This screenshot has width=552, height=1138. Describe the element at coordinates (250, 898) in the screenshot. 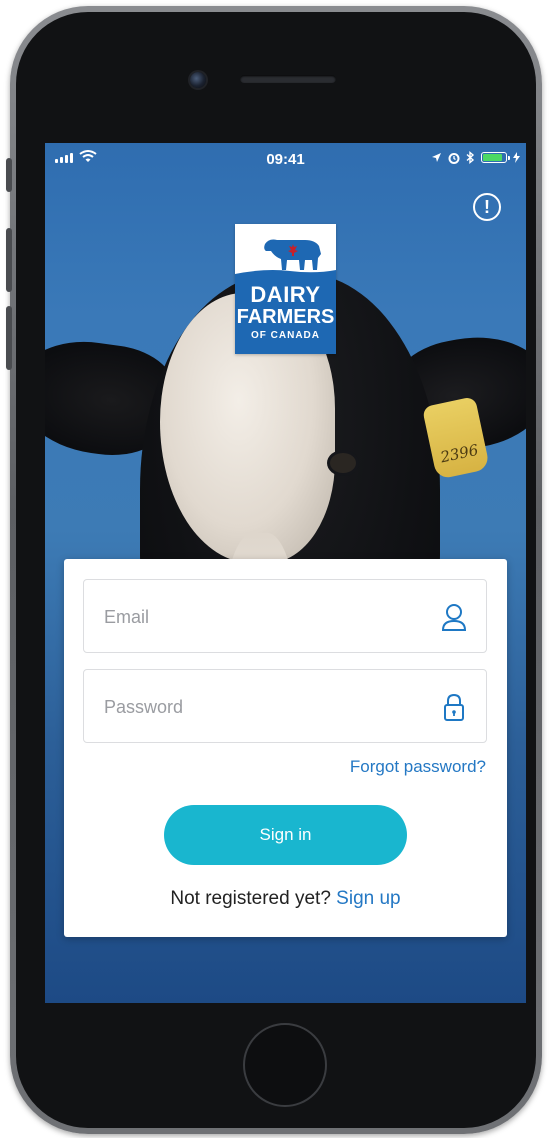

I see `not-registered-text: Not registered yet?` at that location.